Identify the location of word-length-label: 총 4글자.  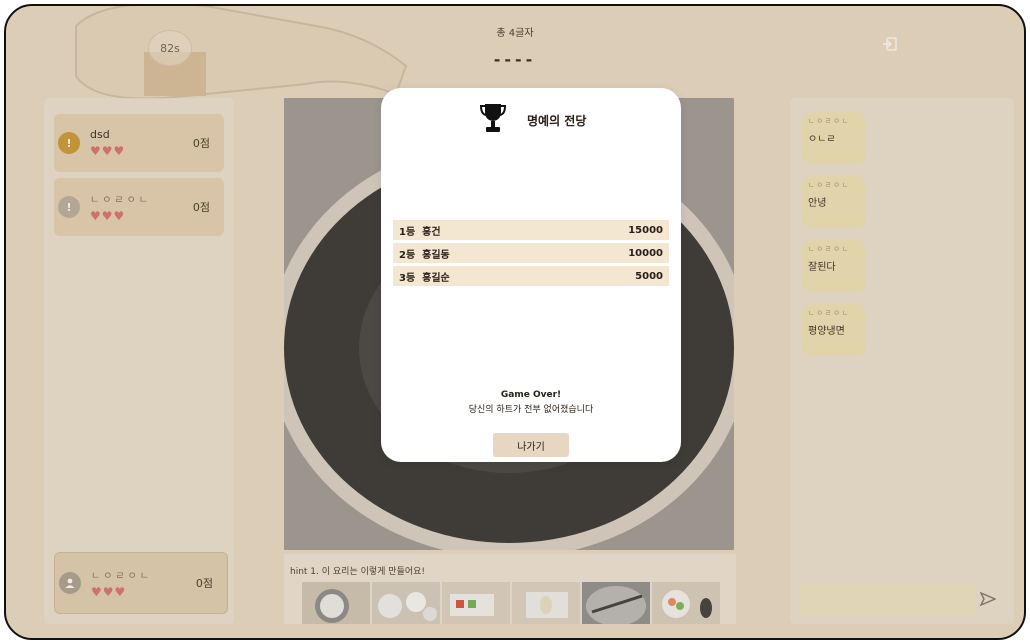
(515, 33).